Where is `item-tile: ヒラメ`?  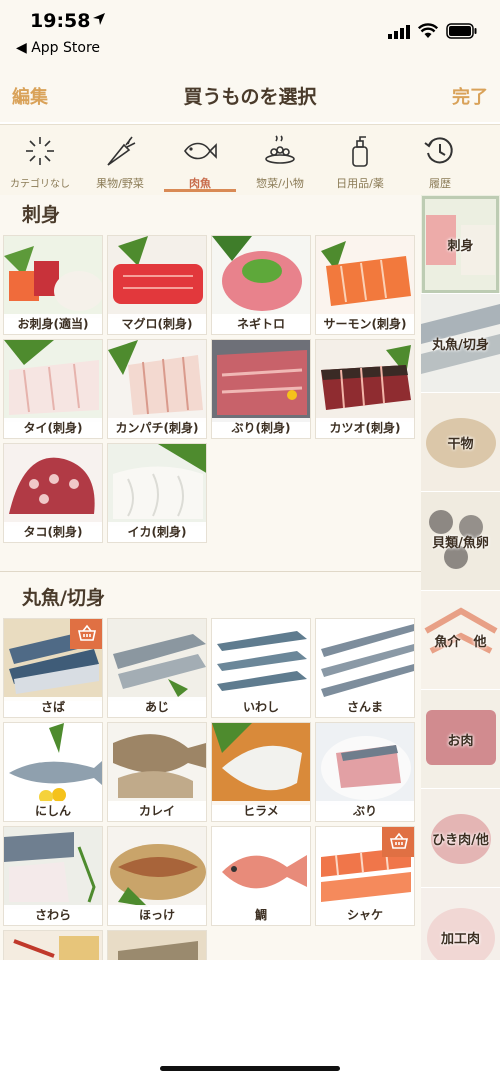
item-tile: ヒラメ is located at coordinates (261, 772).